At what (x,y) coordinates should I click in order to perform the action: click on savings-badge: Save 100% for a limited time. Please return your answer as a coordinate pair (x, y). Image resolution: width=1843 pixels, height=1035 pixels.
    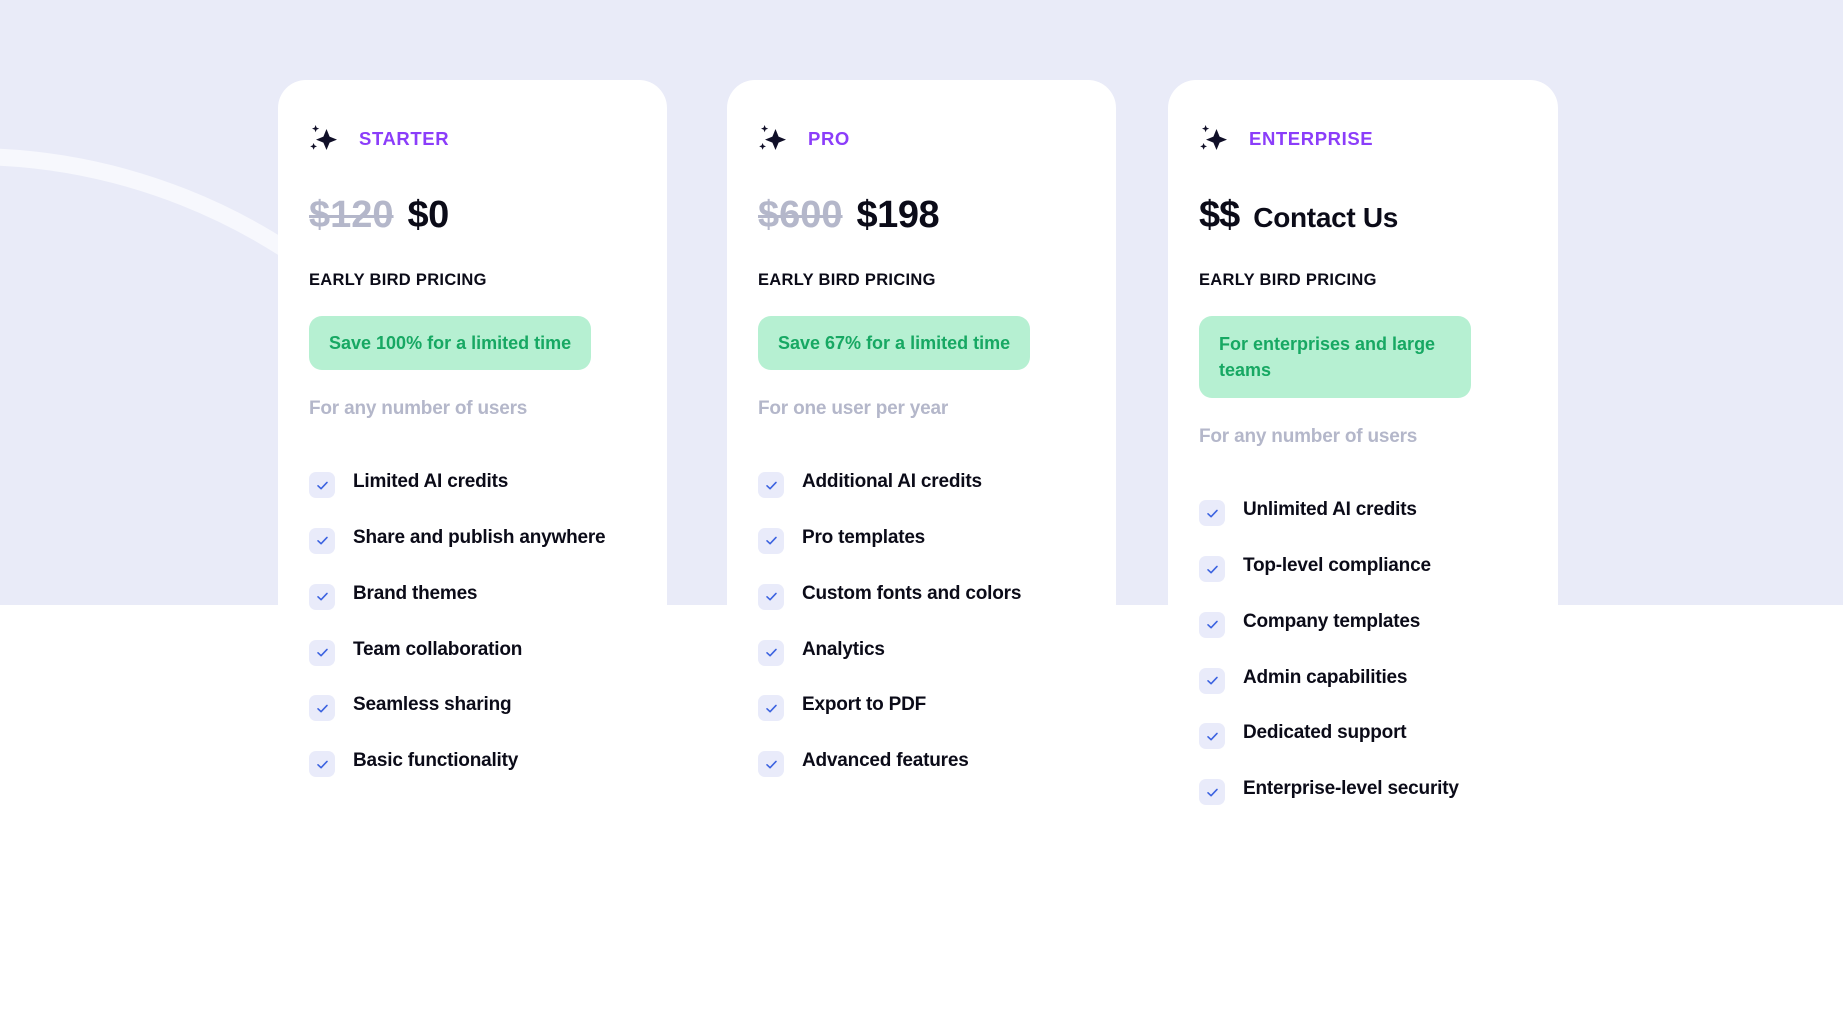
    Looking at the image, I should click on (450, 343).